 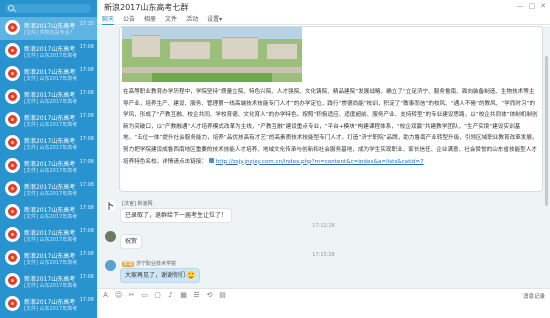 I want to click on tab-activity: 活动, so click(x=192, y=19).